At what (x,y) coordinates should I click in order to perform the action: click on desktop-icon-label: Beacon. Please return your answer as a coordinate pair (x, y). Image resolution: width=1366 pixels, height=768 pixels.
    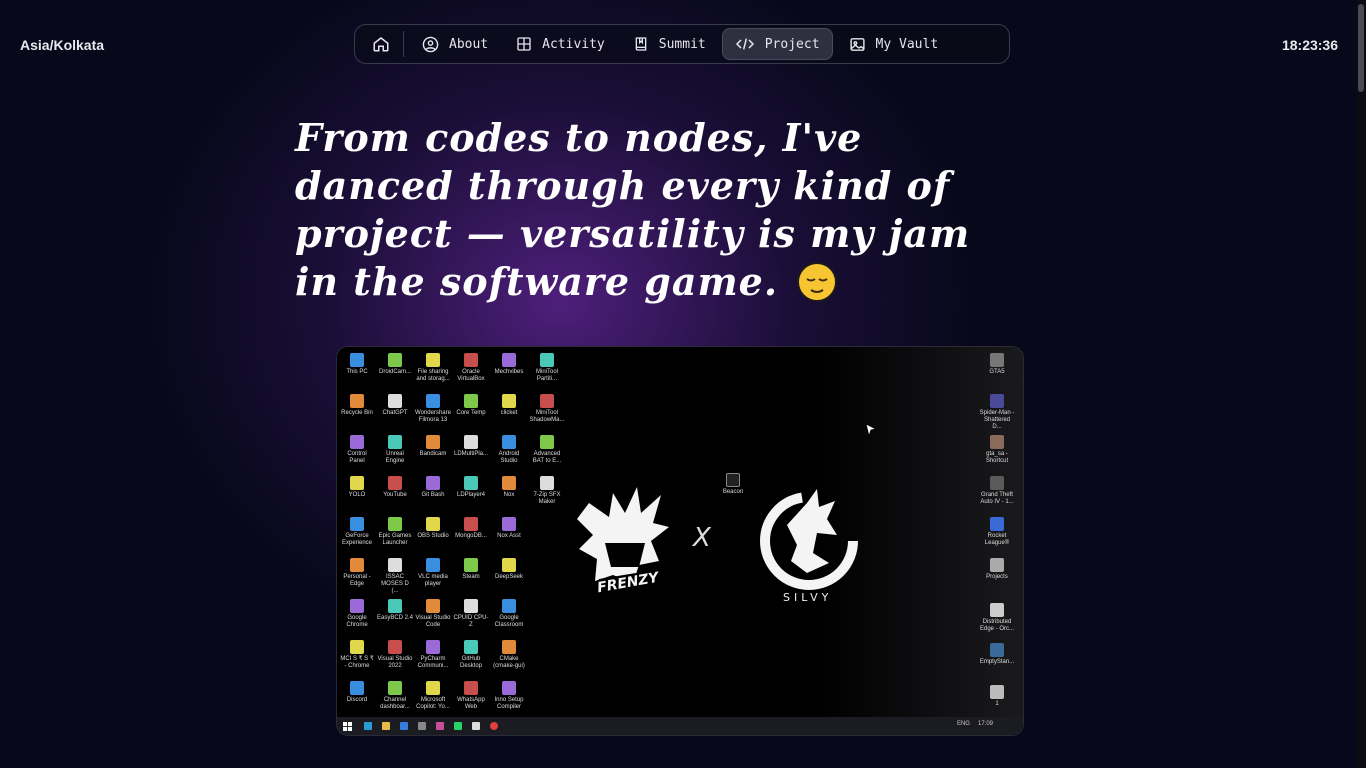
    Looking at the image, I should click on (733, 492).